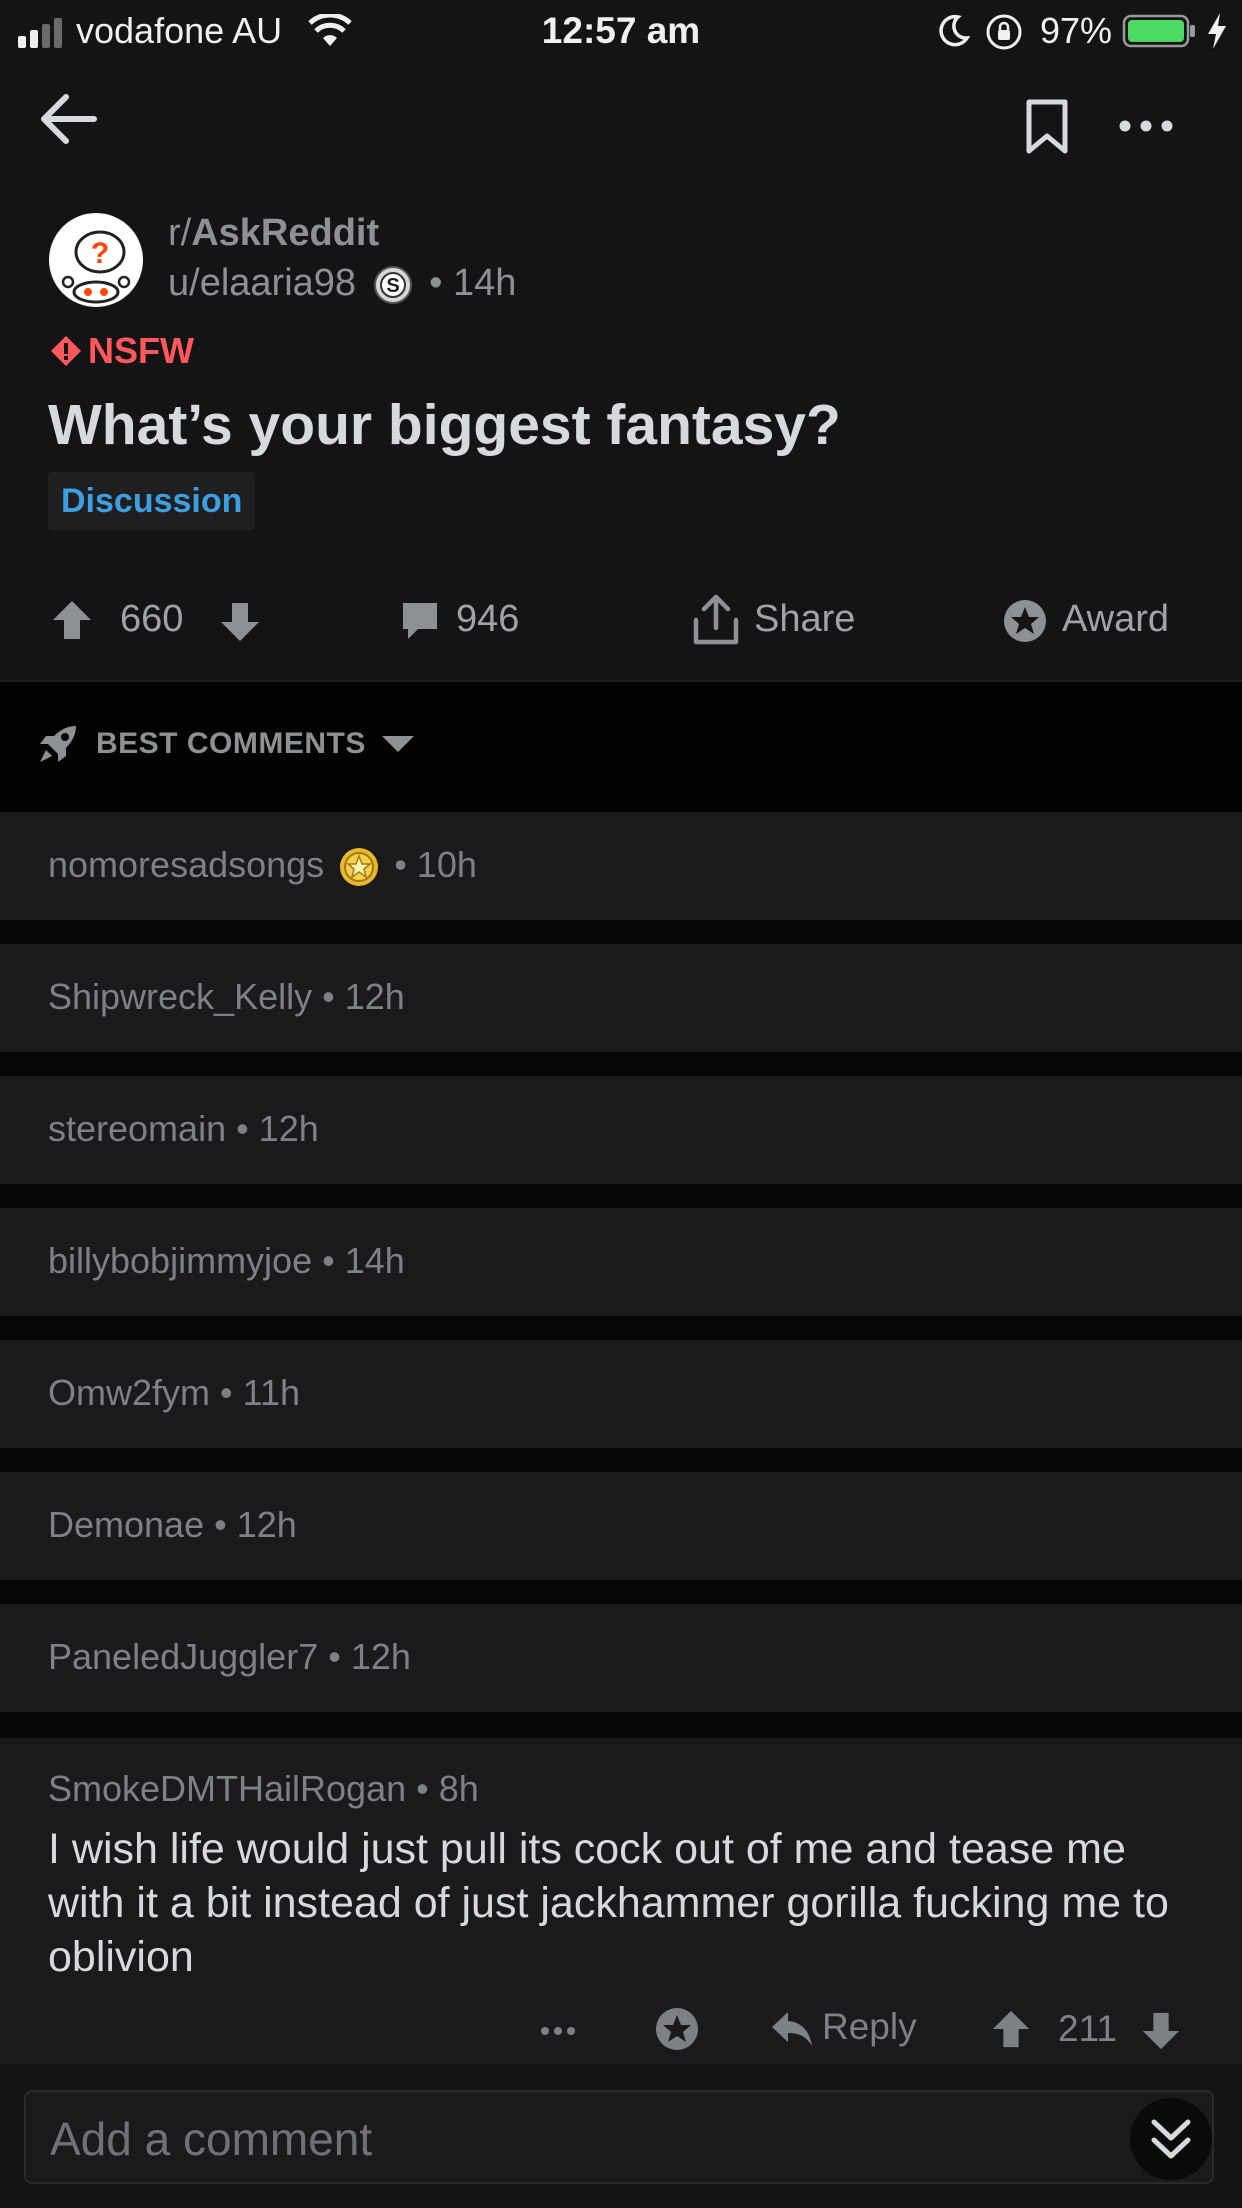 Image resolution: width=1242 pixels, height=2208 pixels. What do you see at coordinates (621, 1130) in the screenshot?
I see `collapsed-comment: stereomain • 12h` at bounding box center [621, 1130].